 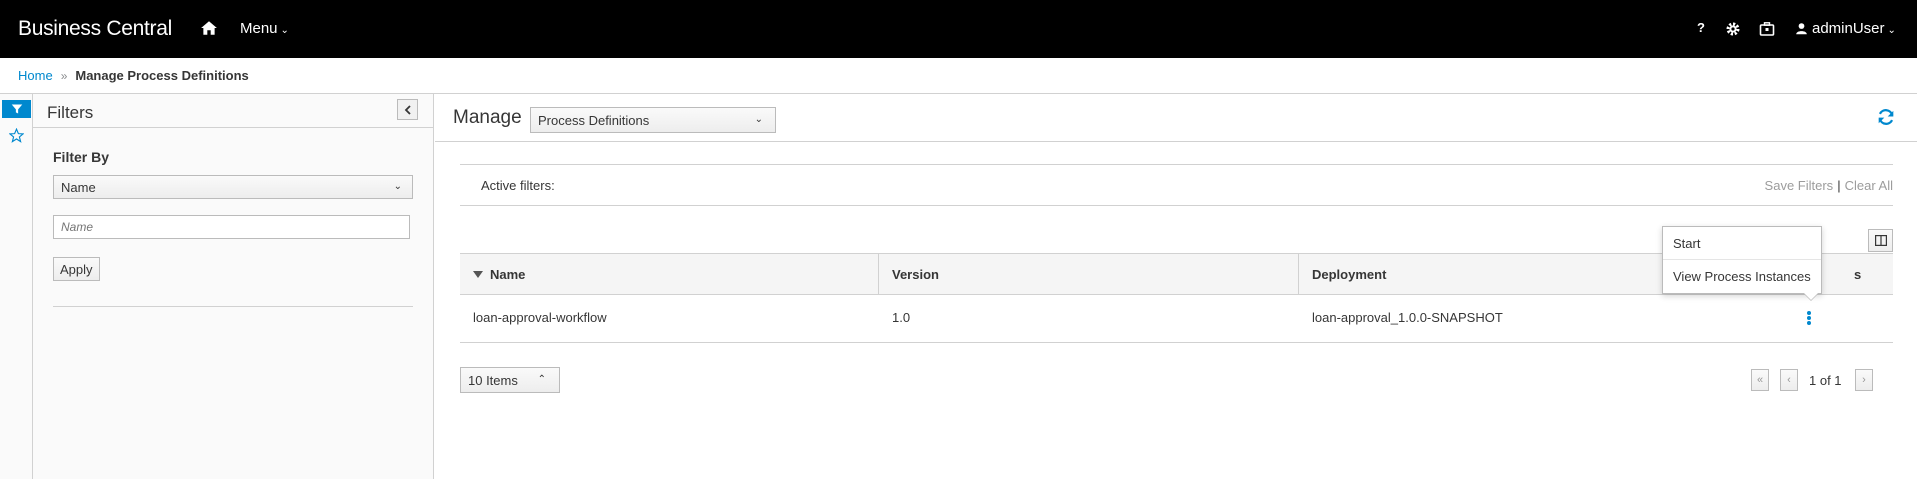 What do you see at coordinates (540, 317) in the screenshot?
I see `cell-name: loan-approval-workflow` at bounding box center [540, 317].